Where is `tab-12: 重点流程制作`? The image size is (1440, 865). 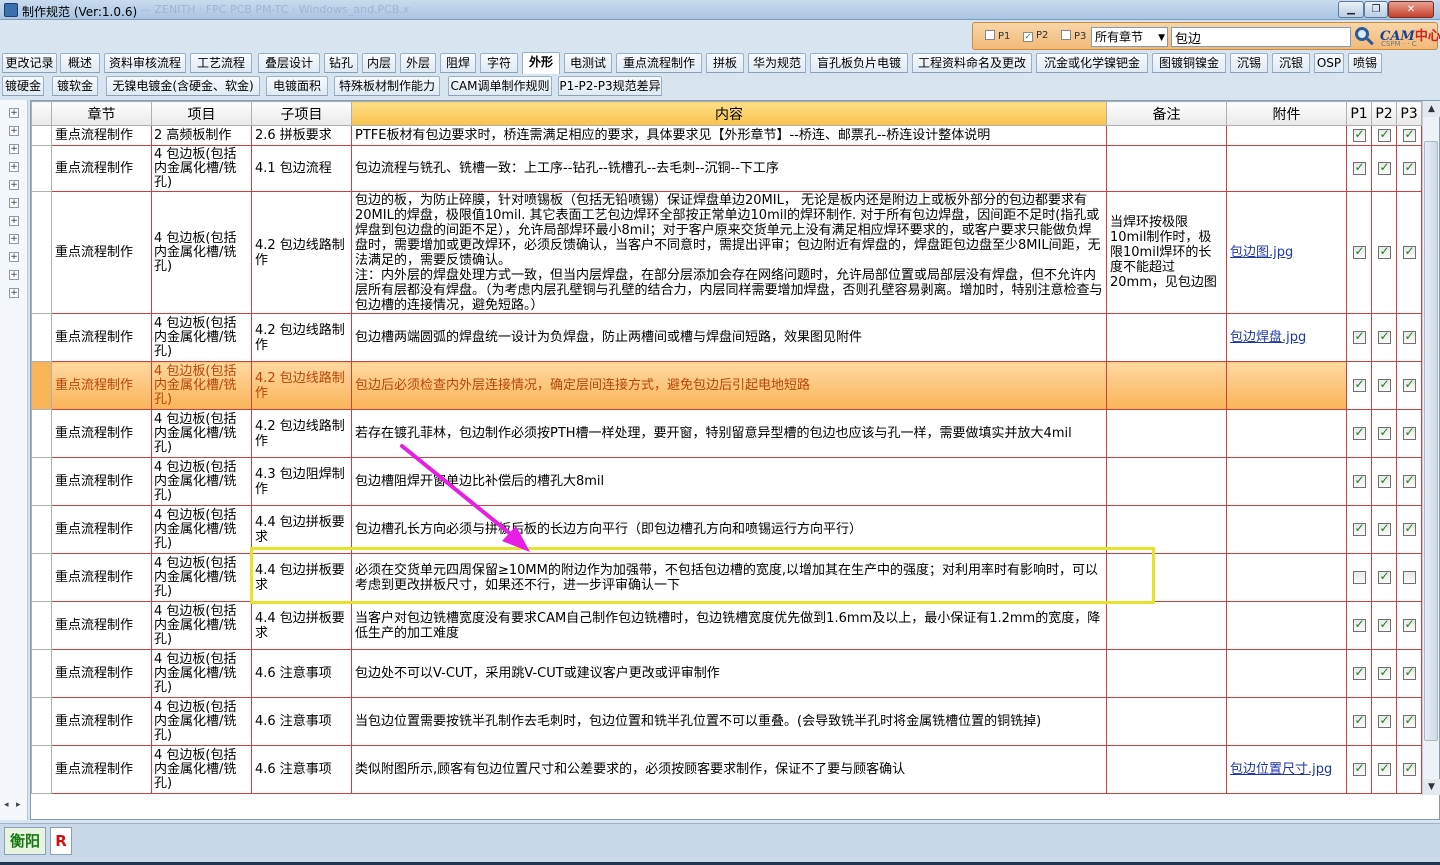
tab-12: 重点流程制作 is located at coordinates (659, 63).